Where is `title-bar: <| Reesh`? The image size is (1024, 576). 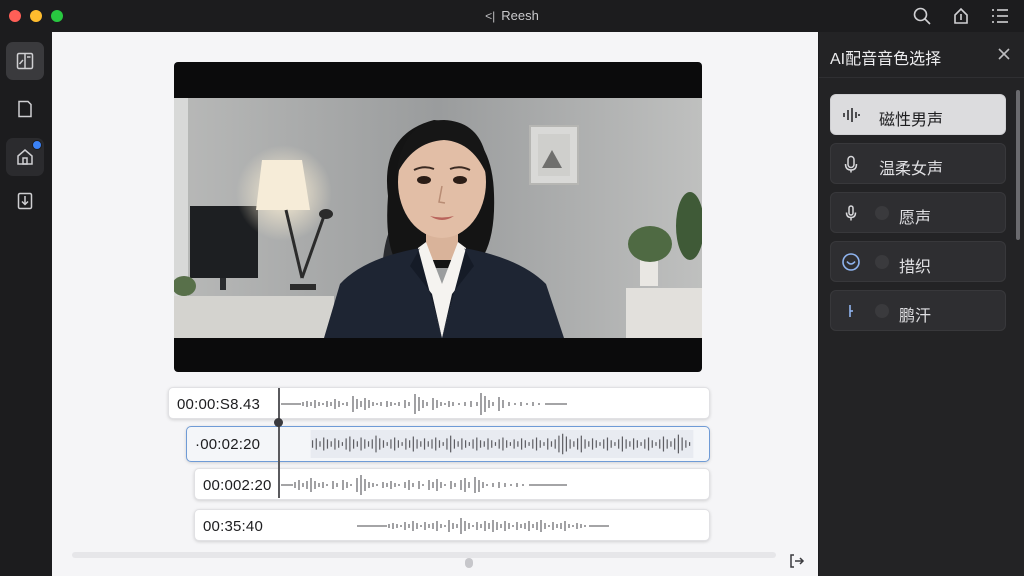
title-bar: <| Reesh is located at coordinates (512, 16).